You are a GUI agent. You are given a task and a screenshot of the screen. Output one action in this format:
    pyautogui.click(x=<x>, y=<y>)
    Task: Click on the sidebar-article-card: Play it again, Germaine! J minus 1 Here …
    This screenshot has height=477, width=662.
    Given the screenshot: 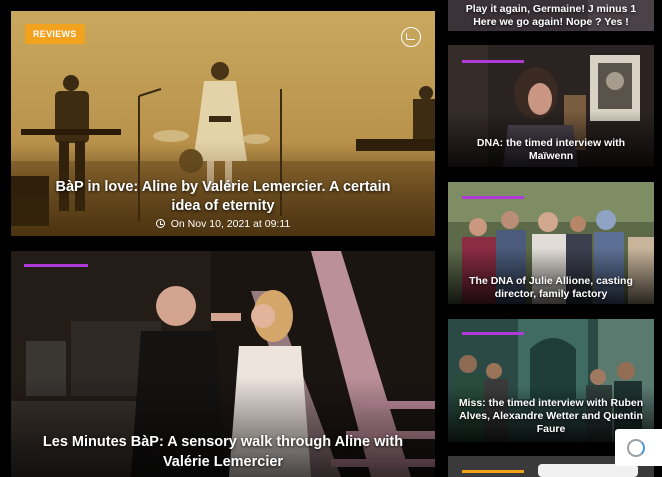 What is the action you would take?
    pyautogui.click(x=551, y=15)
    